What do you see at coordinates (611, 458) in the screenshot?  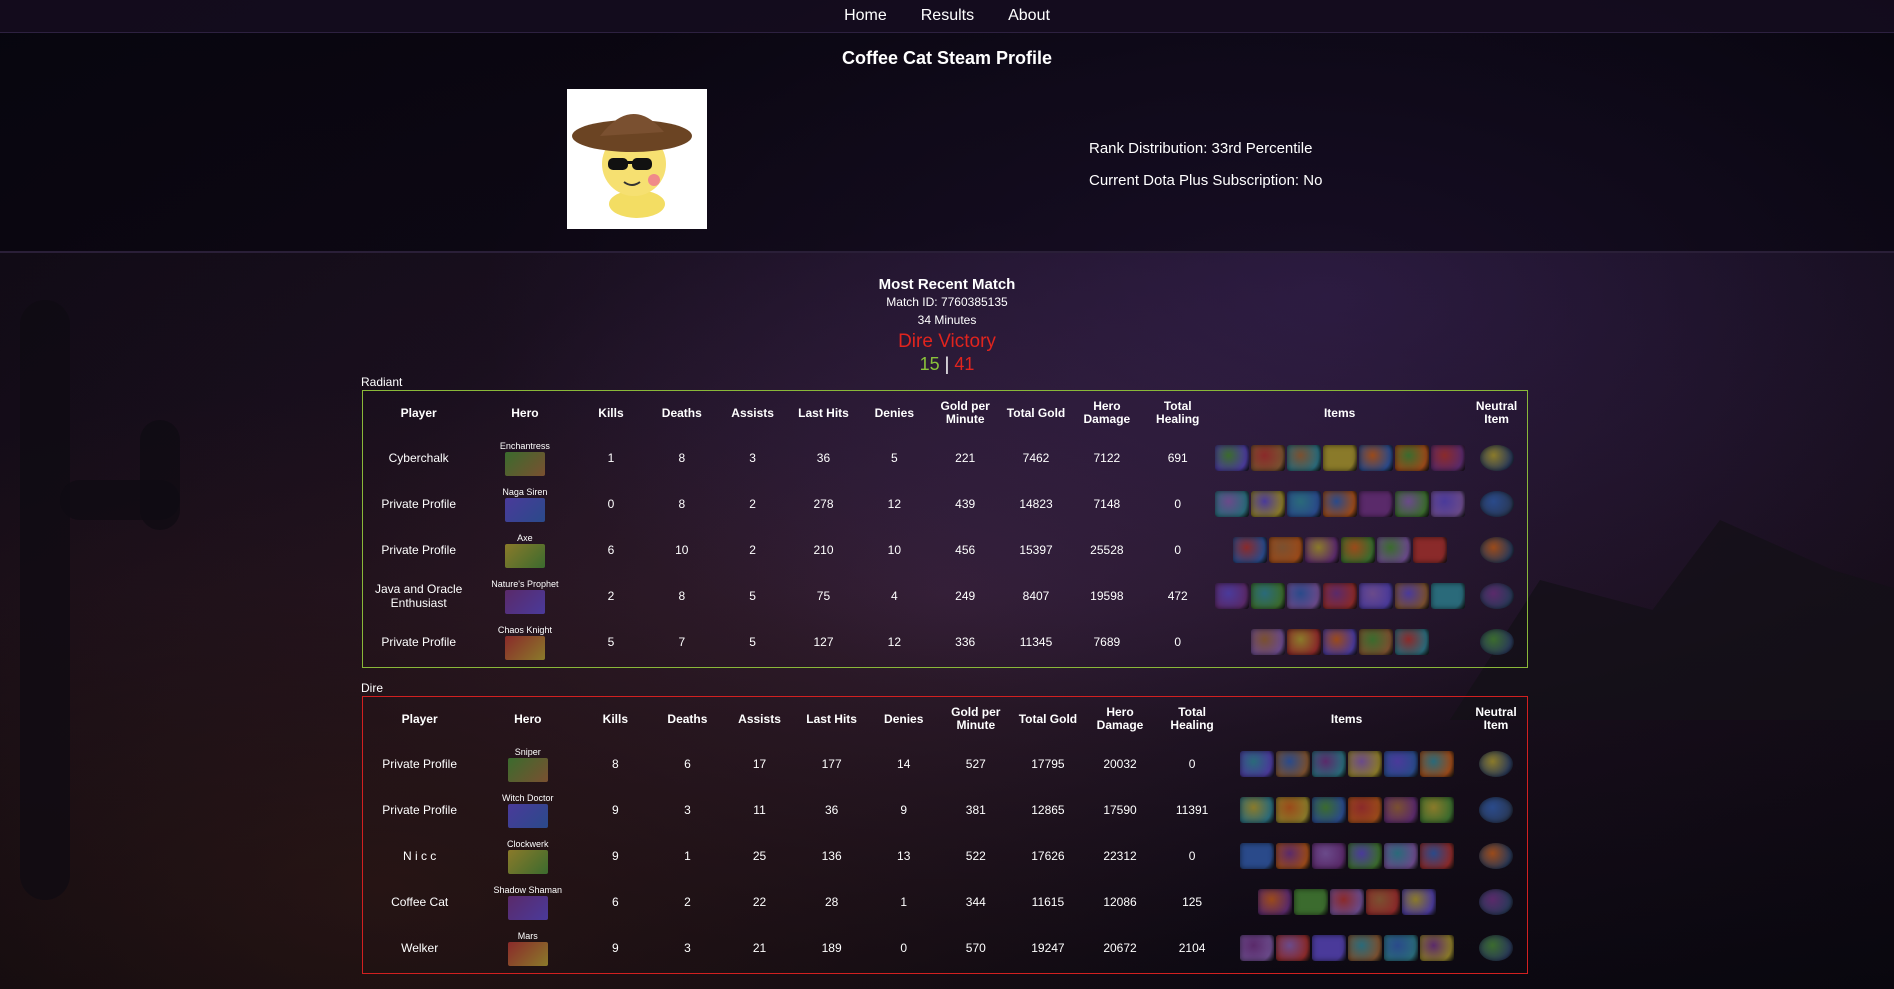 I see `stat-kills: 1` at bounding box center [611, 458].